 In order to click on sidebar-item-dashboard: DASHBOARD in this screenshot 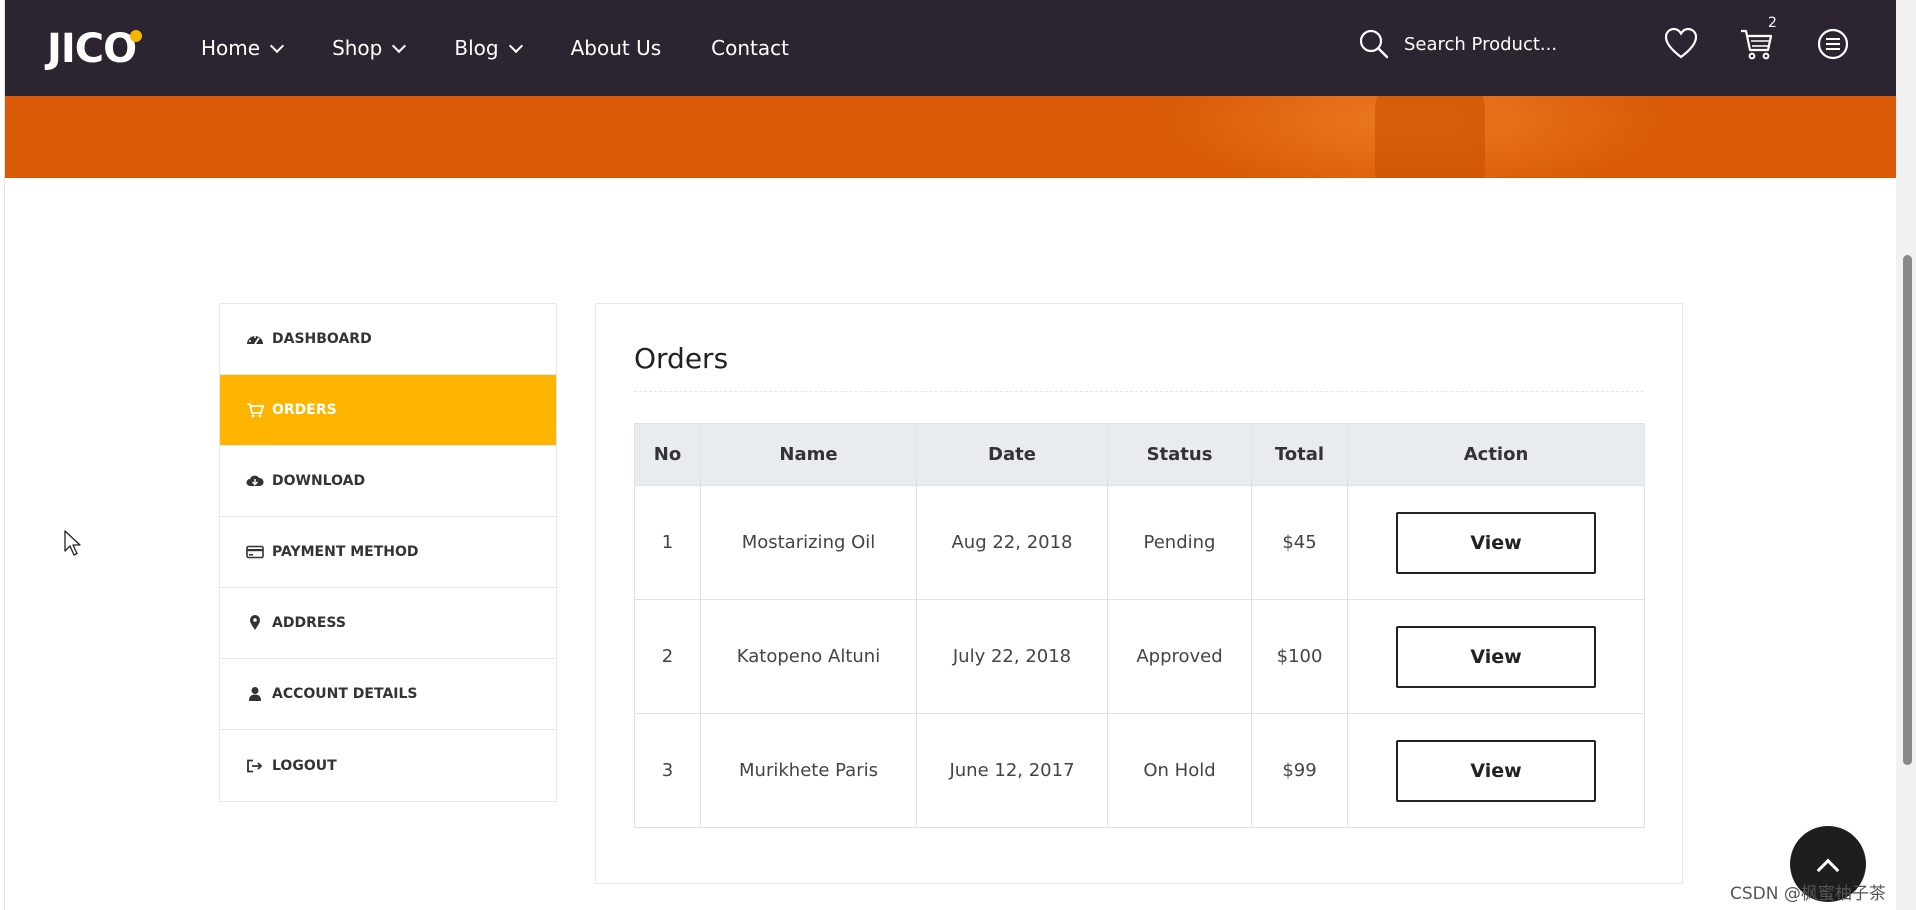, I will do `click(388, 339)`.